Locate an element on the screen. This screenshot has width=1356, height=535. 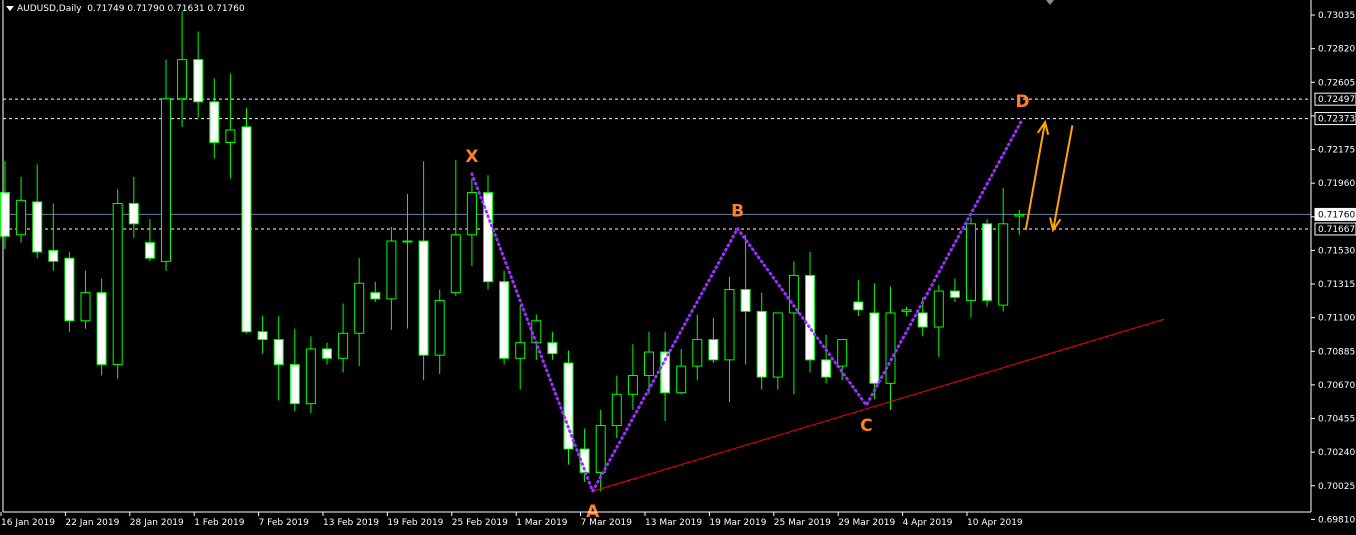
y-tick-label: 0.70025 is located at coordinates (1336, 487).